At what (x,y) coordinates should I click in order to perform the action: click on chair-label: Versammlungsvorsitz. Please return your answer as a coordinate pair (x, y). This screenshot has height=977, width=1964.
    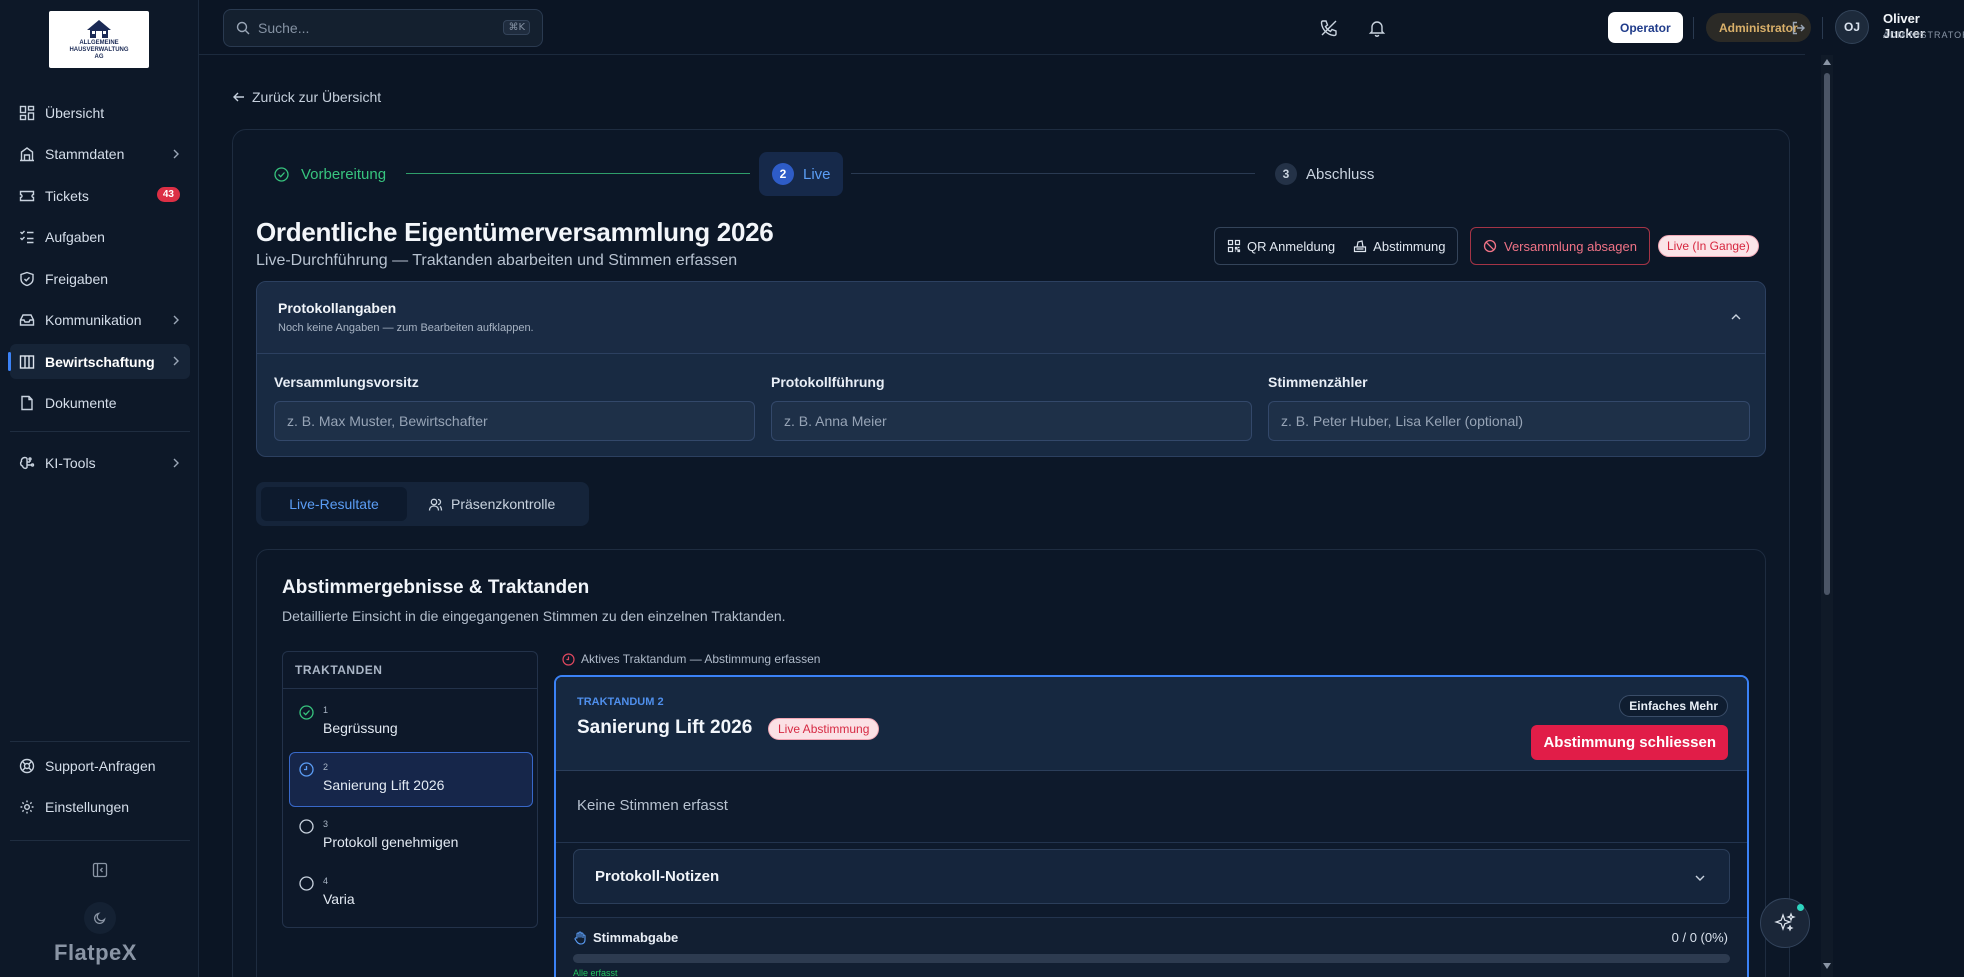
    Looking at the image, I should click on (346, 382).